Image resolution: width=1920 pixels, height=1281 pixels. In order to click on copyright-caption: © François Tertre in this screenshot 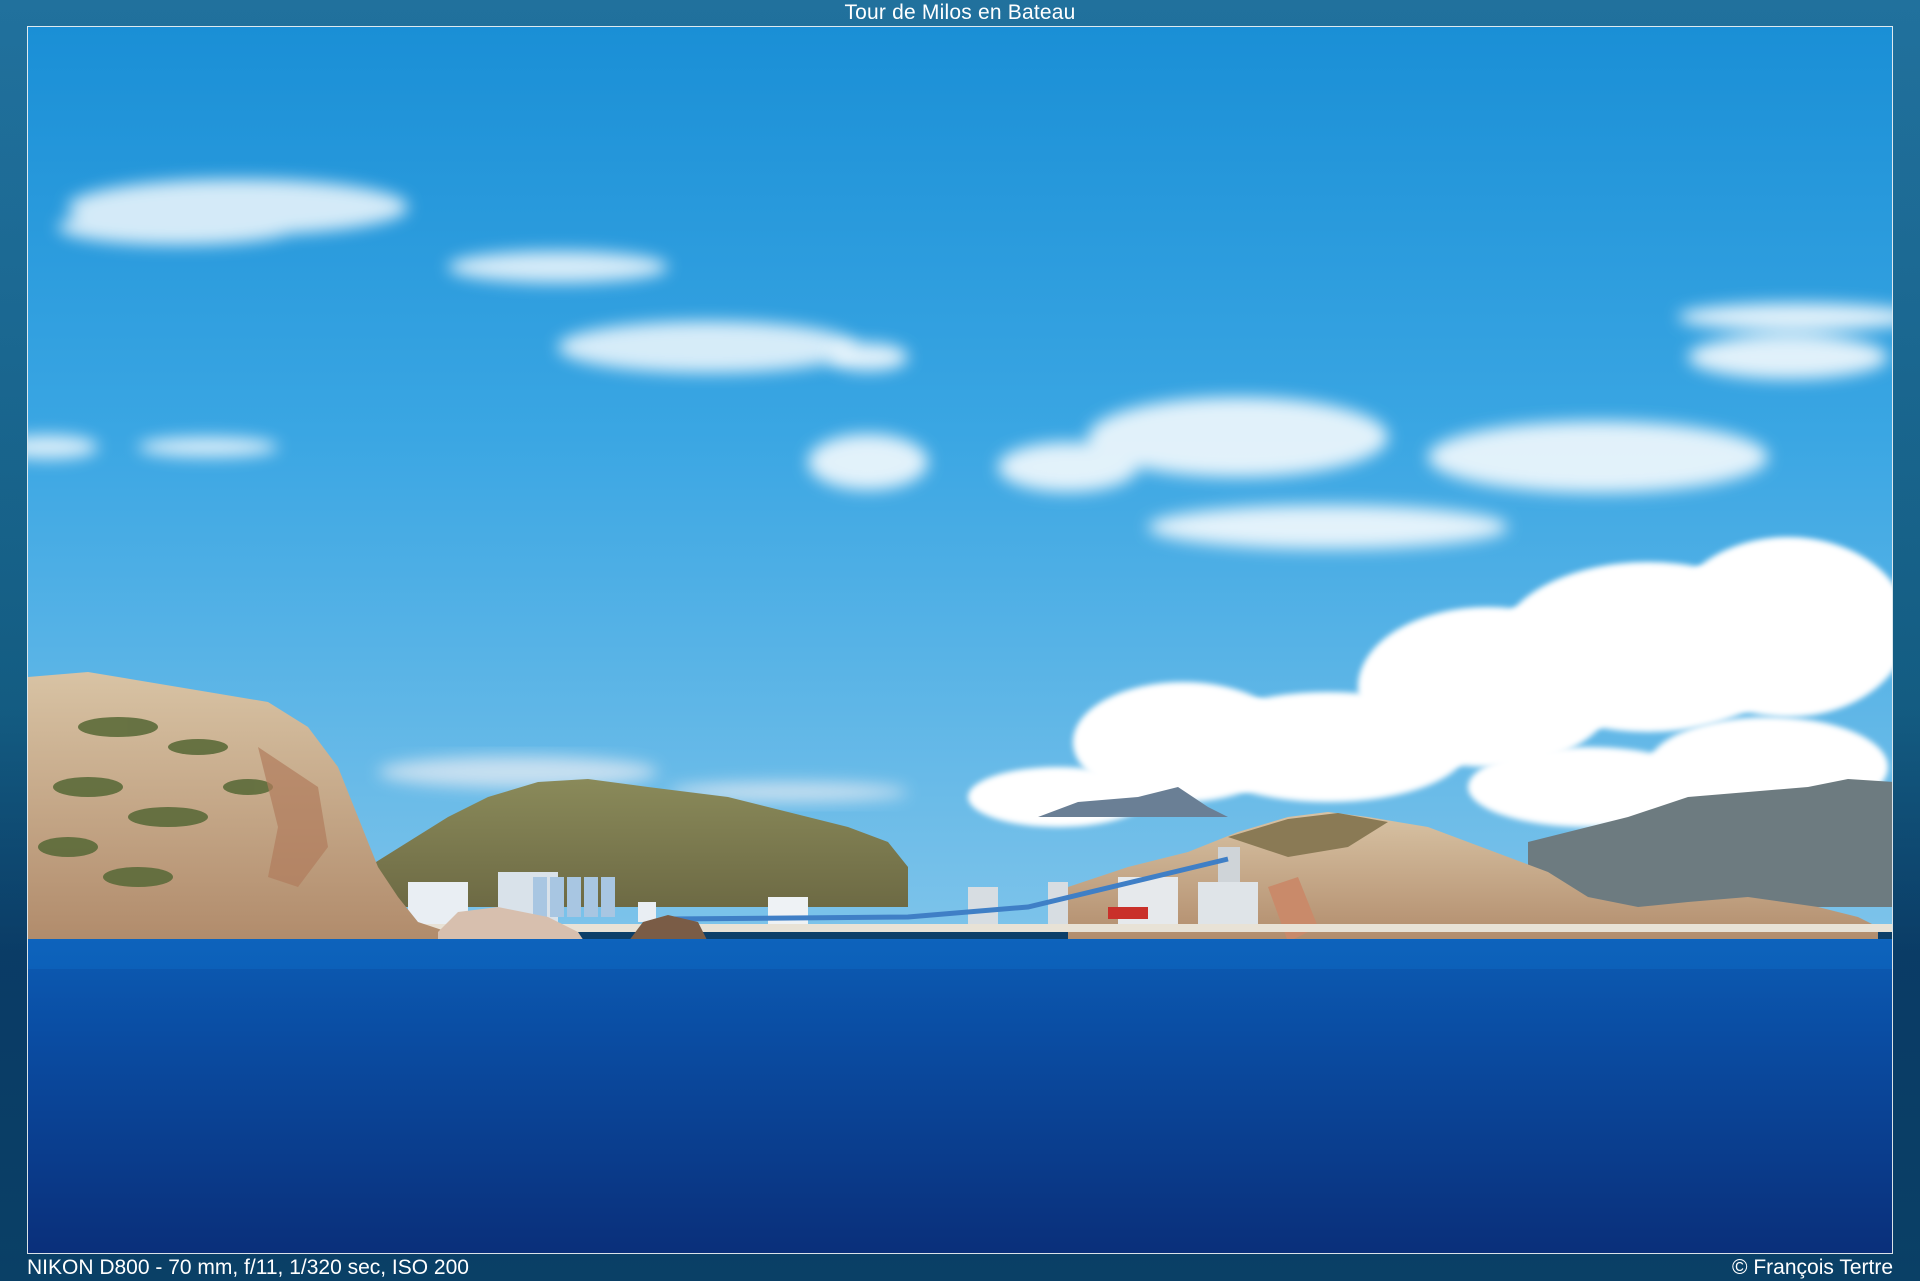, I will do `click(1812, 1267)`.